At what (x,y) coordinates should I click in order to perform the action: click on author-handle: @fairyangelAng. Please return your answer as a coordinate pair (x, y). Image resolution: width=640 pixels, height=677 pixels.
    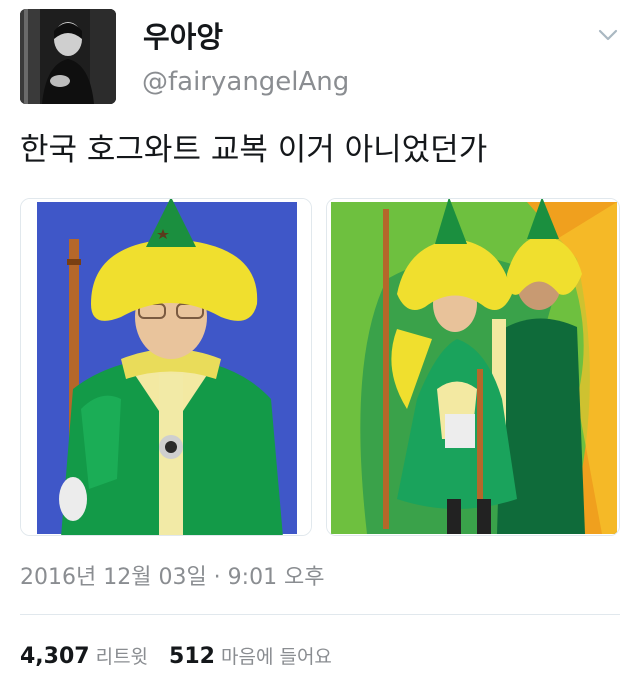
    Looking at the image, I should click on (245, 82).